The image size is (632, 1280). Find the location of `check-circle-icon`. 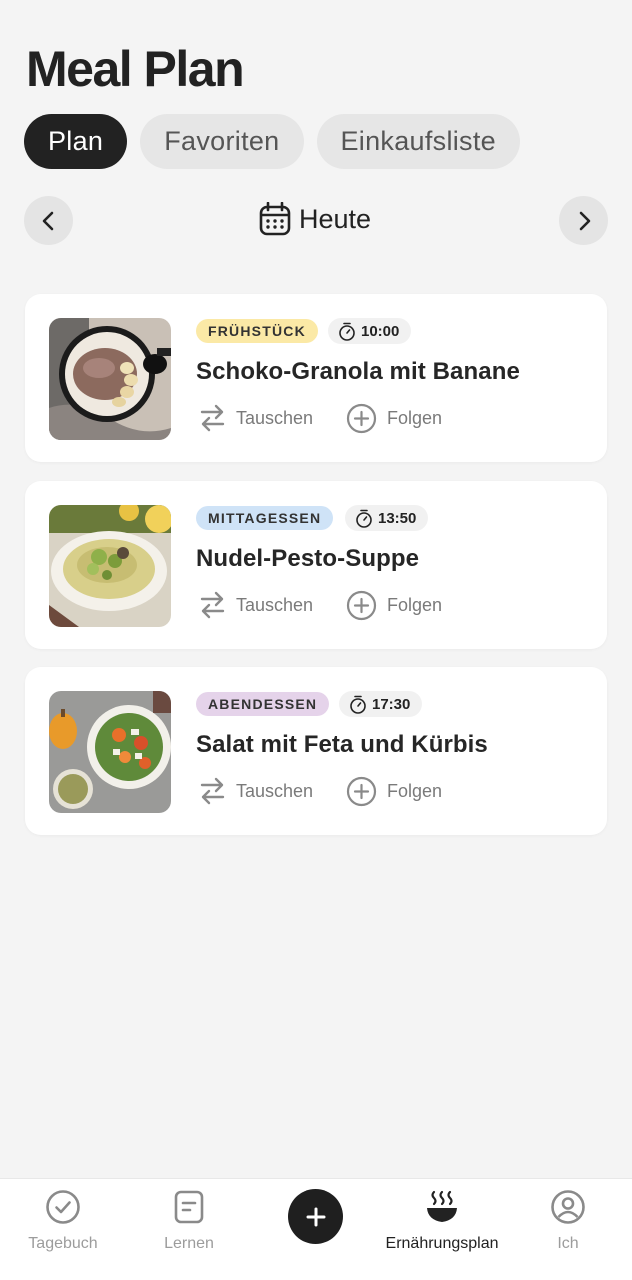

check-circle-icon is located at coordinates (63, 1207).